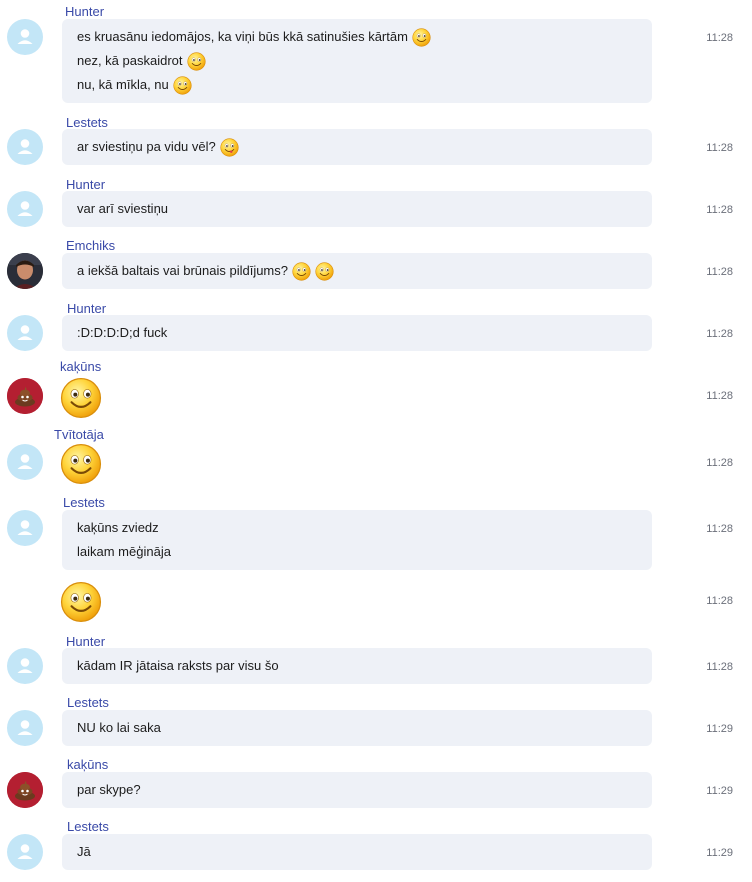 This screenshot has height=882, width=752. I want to click on message-line: par skype?, so click(364, 790).